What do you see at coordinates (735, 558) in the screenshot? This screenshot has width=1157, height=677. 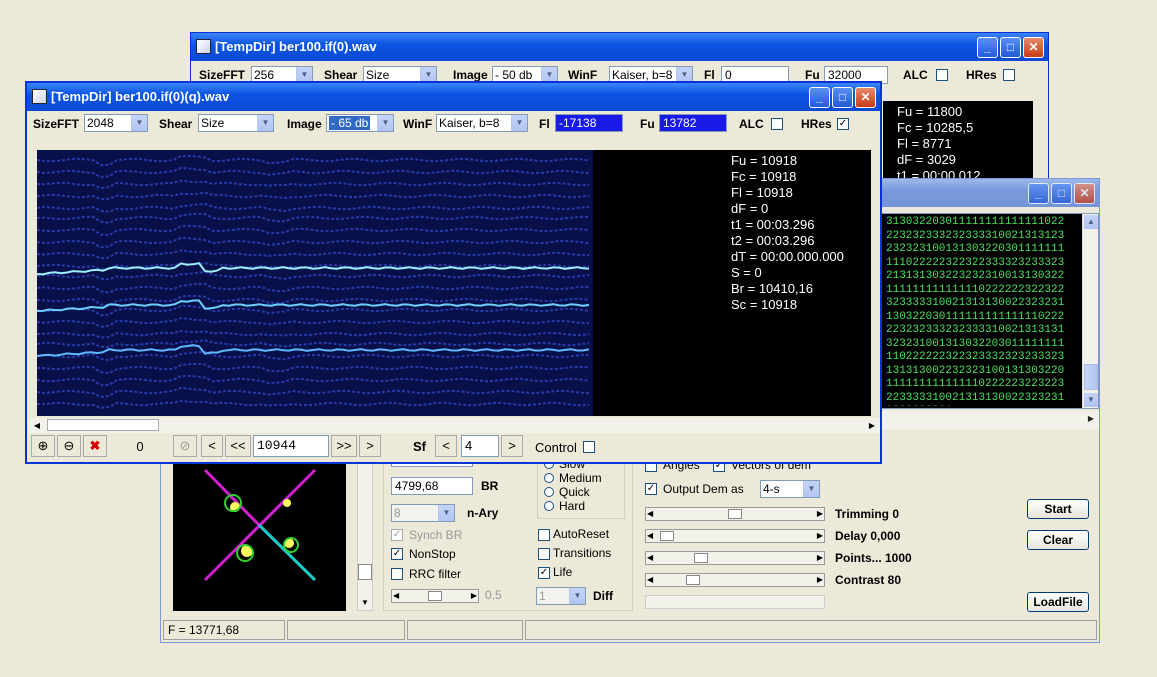 I see `points-slider: ◀ ▶` at bounding box center [735, 558].